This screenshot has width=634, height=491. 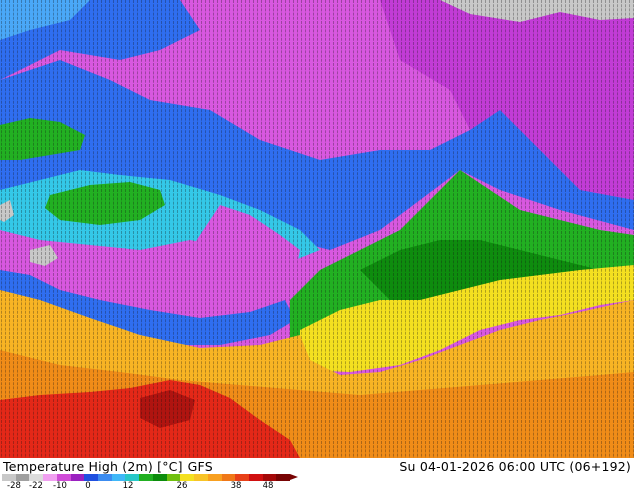 I want to click on map-title: Temperature High (2m) [°C] GFS, so click(x=110, y=466).